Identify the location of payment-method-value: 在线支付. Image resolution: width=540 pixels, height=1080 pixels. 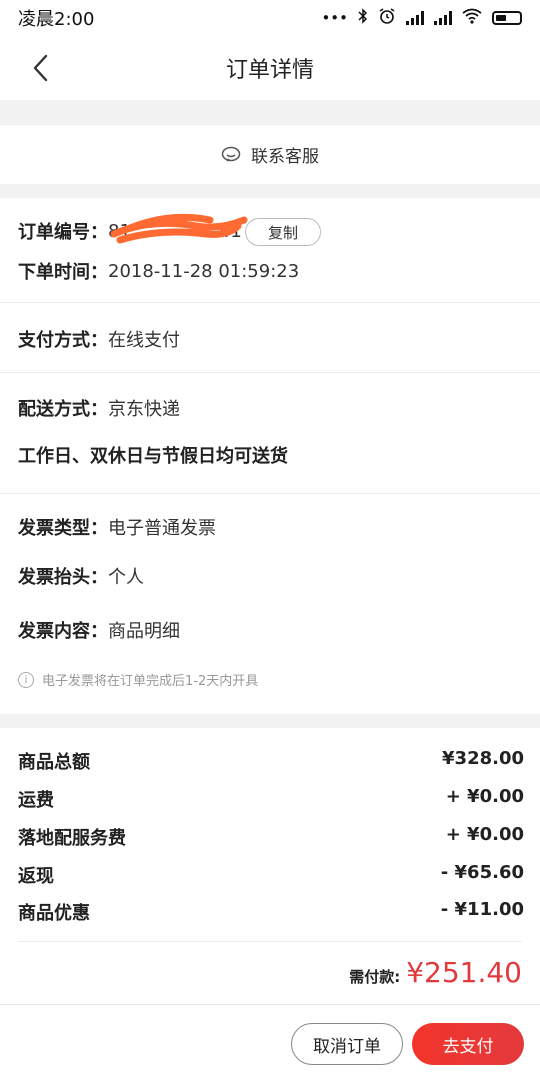
(144, 340).